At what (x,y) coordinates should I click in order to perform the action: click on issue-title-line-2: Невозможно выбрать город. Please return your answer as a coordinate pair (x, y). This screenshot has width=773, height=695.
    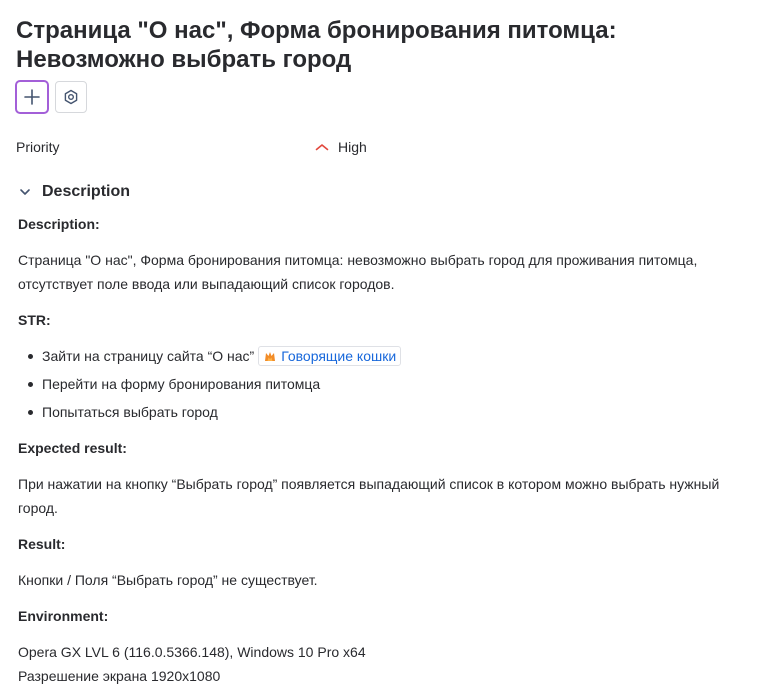
    Looking at the image, I should click on (184, 59).